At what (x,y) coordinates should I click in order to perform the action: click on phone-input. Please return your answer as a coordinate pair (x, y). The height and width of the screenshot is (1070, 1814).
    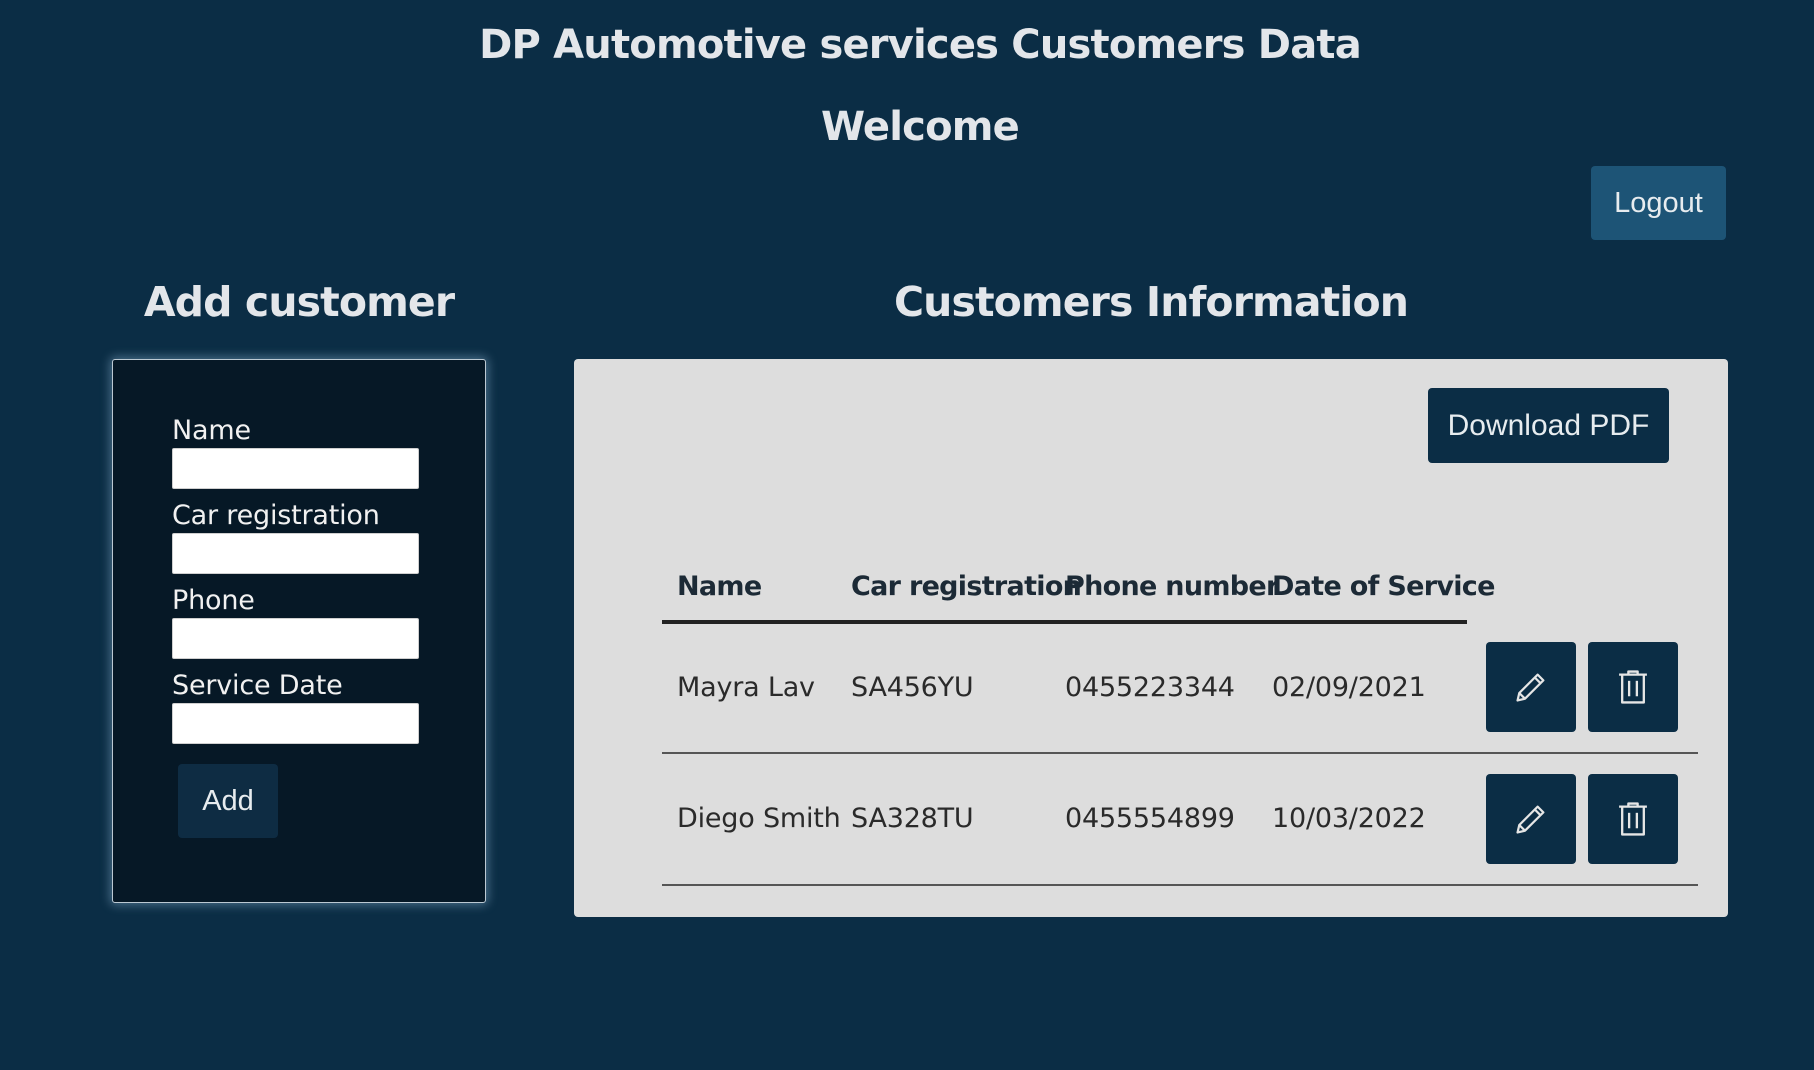
    Looking at the image, I should click on (295, 638).